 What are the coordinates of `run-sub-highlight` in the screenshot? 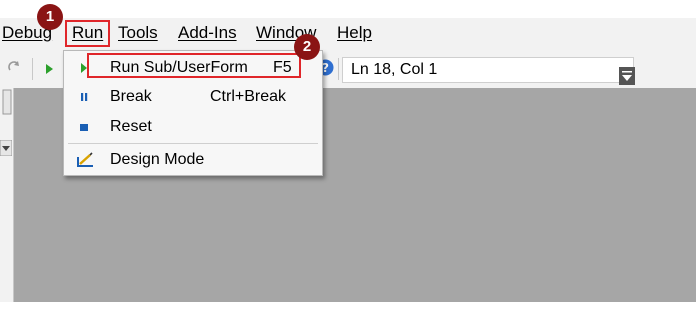 It's located at (194, 65).